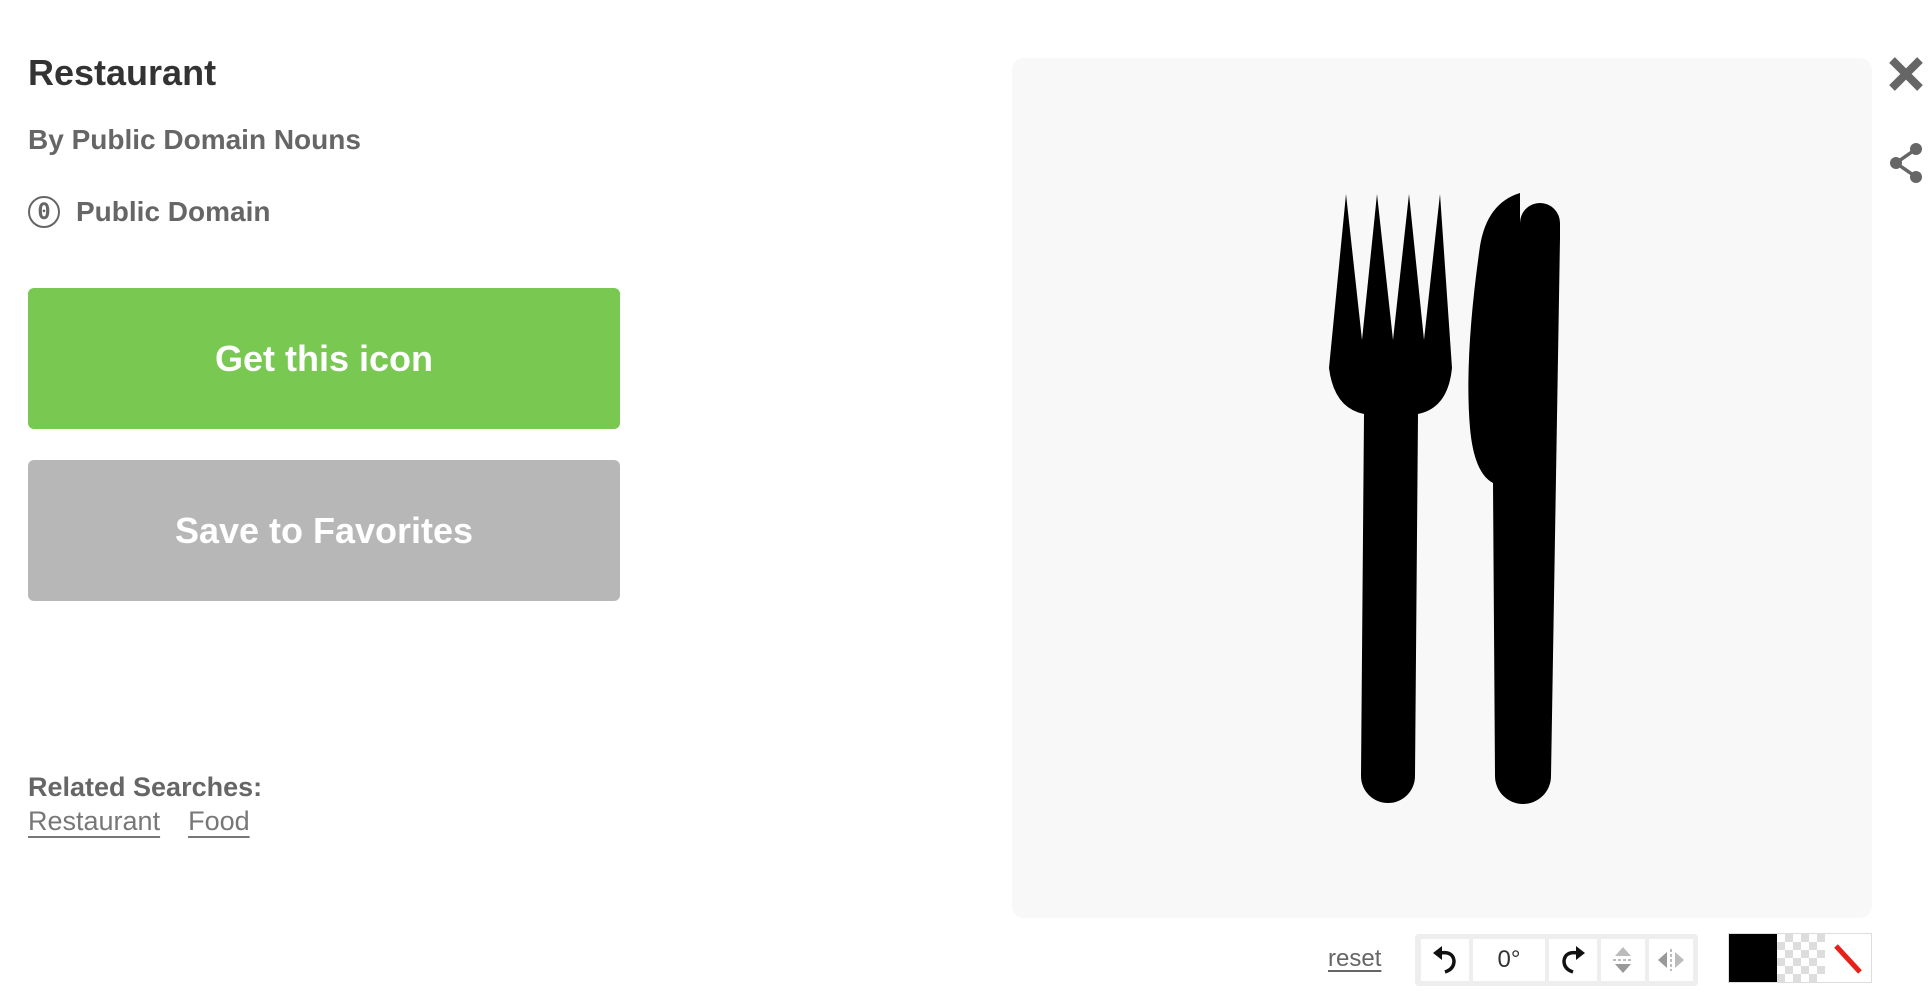 The image size is (1932, 996). What do you see at coordinates (1753, 958) in the screenshot?
I see `black-color-swatch` at bounding box center [1753, 958].